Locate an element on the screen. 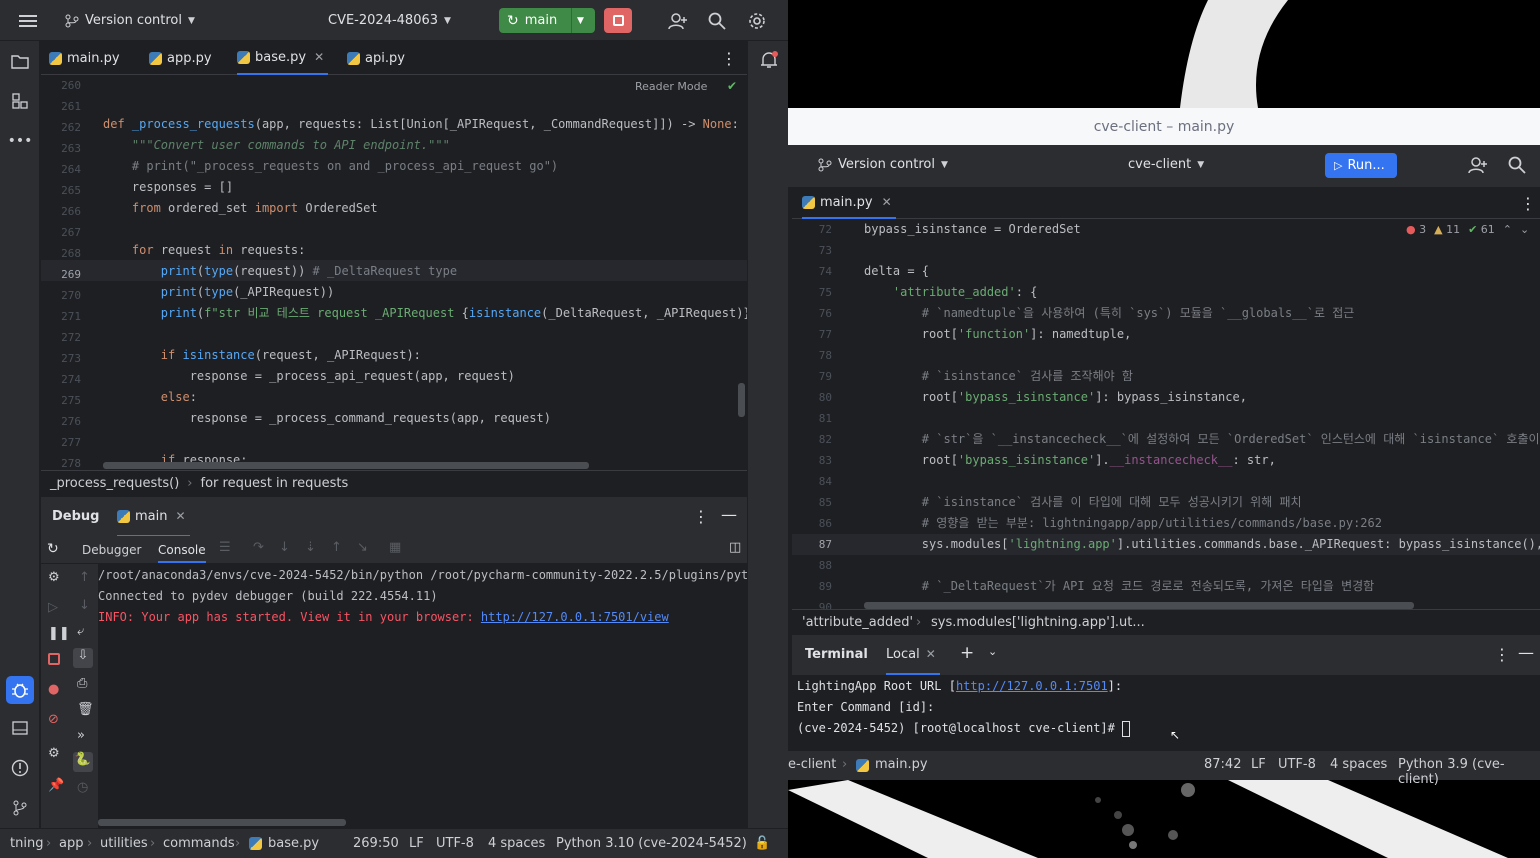  step-out-icon: ↑ is located at coordinates (336, 547).